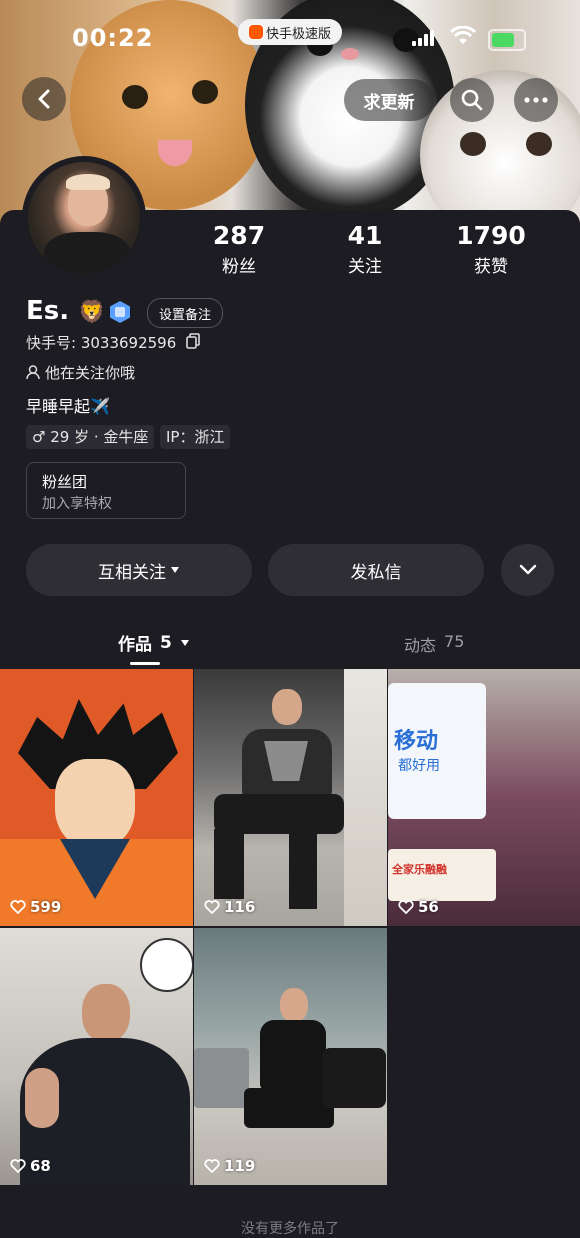 The height and width of the screenshot is (1238, 580). I want to click on work-tile: 116, so click(290, 797).